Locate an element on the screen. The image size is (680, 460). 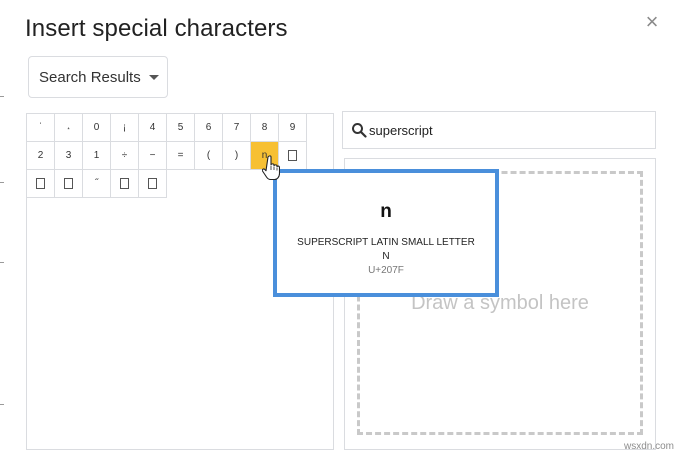
search-icon is located at coordinates (359, 130).